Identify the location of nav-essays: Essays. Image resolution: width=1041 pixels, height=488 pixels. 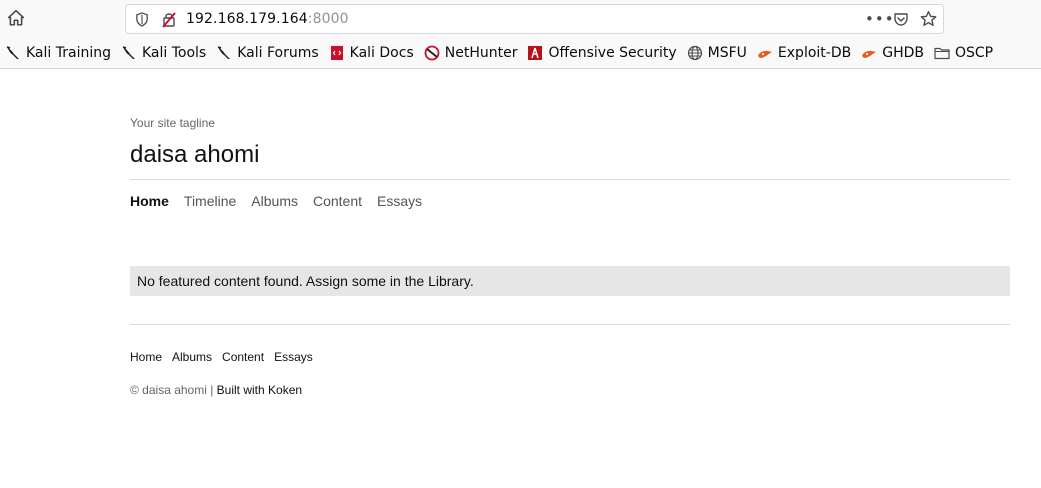
(399, 201).